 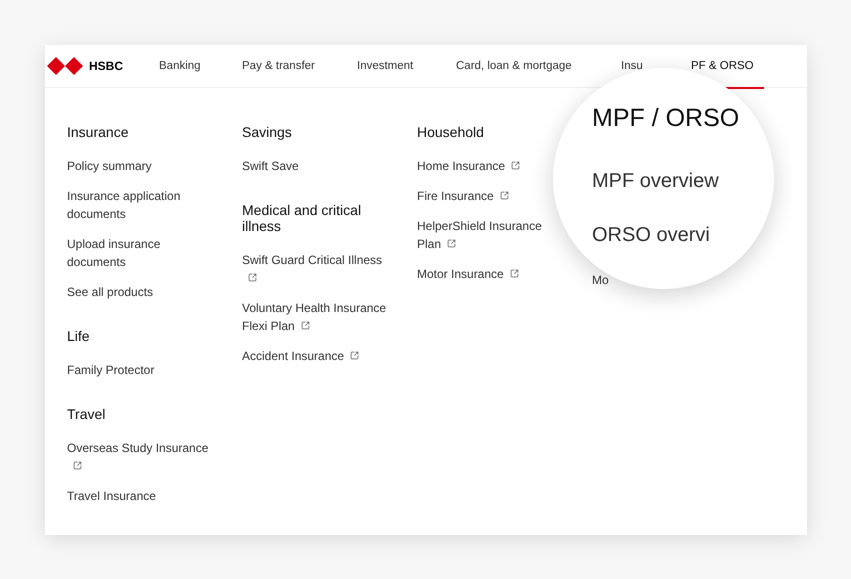 I want to click on menu-link: Home Insurance, so click(x=492, y=166).